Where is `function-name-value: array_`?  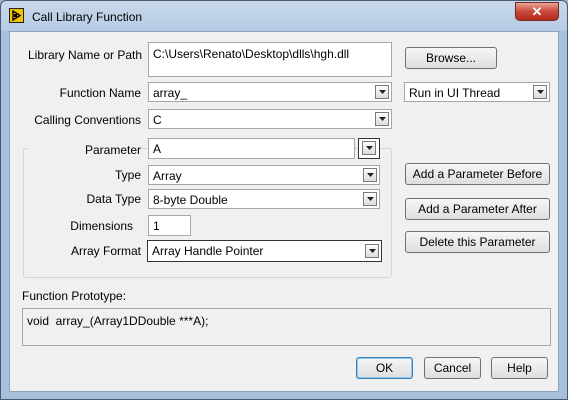 function-name-value: array_ is located at coordinates (170, 93).